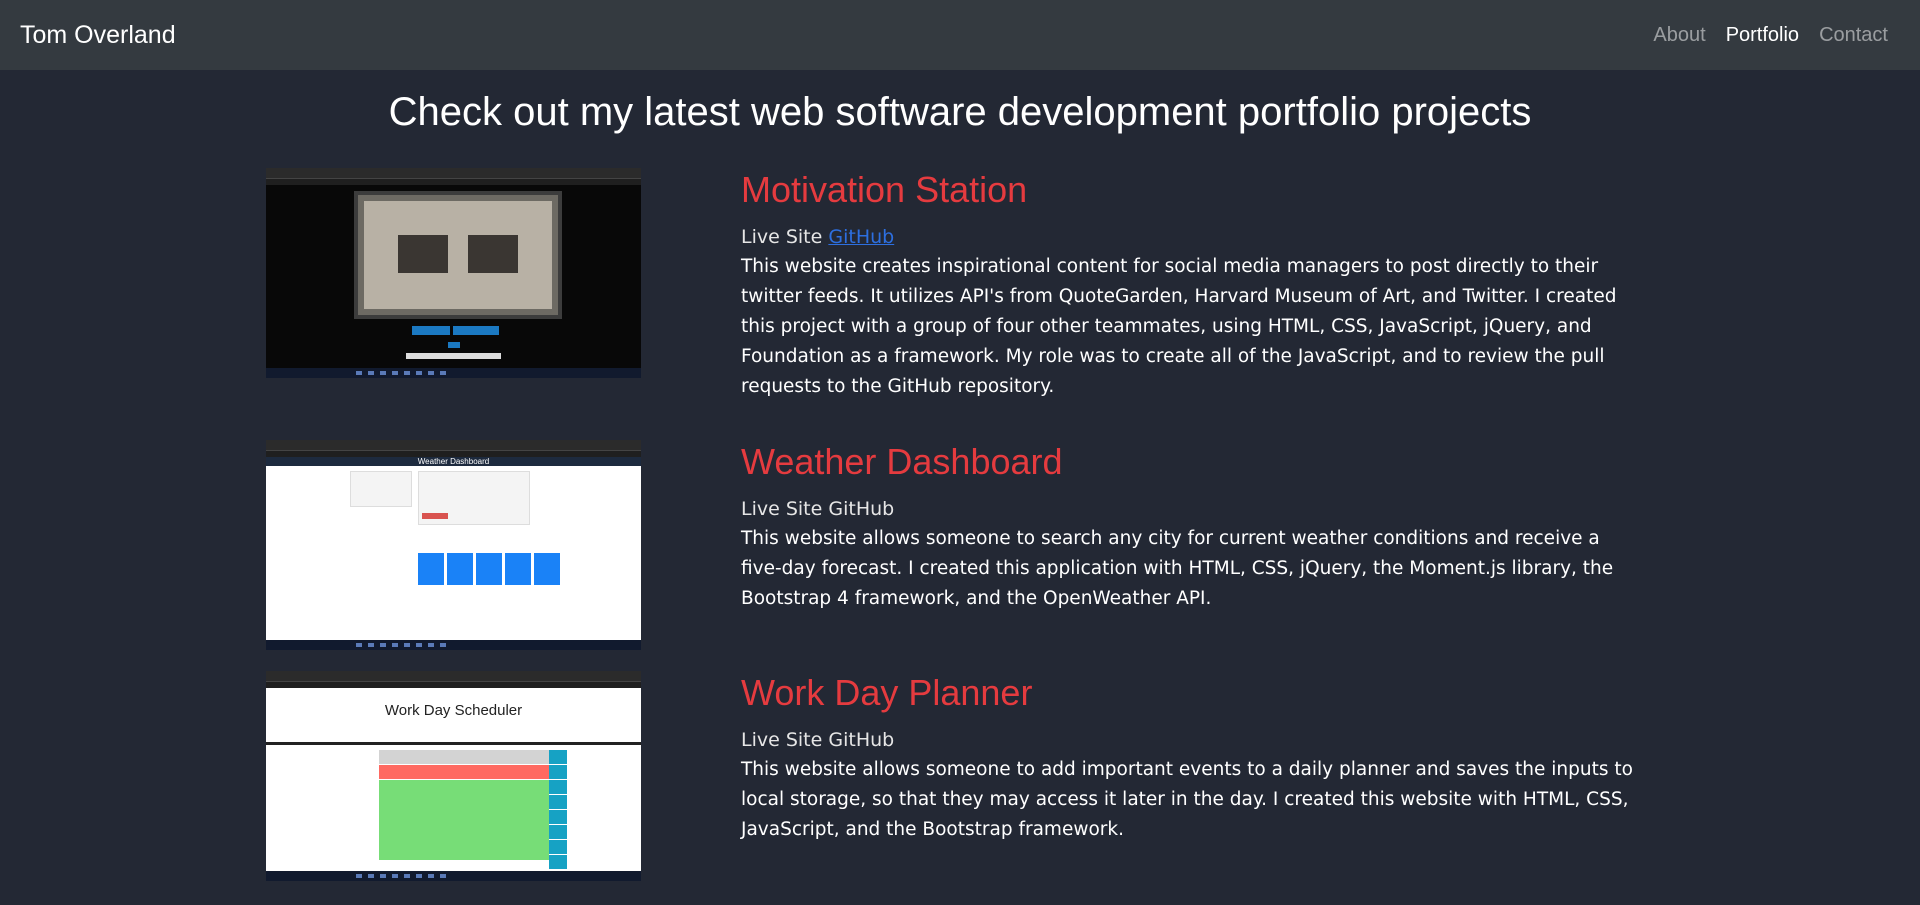 The width and height of the screenshot is (1920, 905). I want to click on project-title: Motivation Station, so click(884, 189).